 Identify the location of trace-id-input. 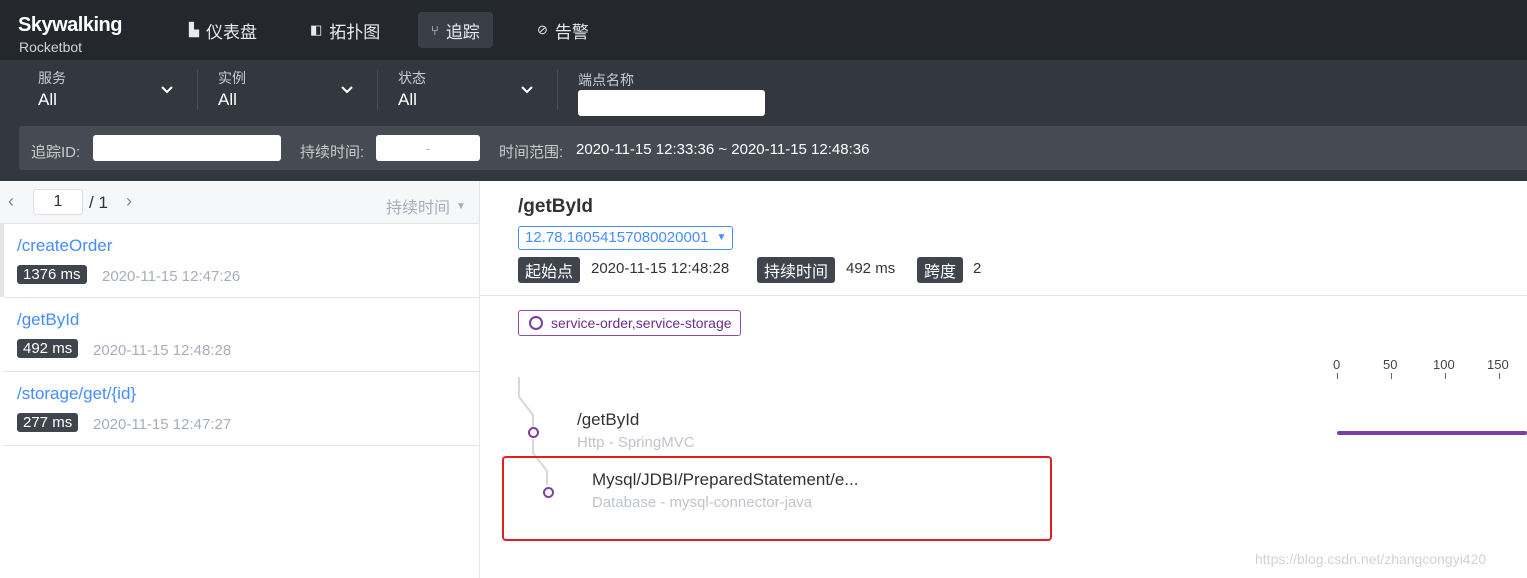
(187, 148).